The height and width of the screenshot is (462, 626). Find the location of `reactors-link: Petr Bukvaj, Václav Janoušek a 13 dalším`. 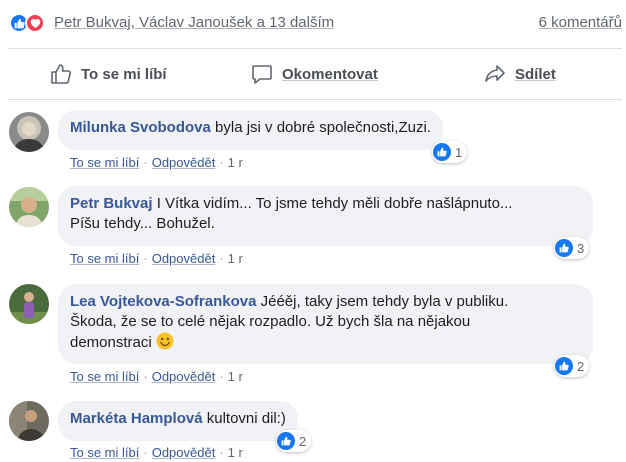

reactors-link: Petr Bukvaj, Václav Janoušek a 13 dalším is located at coordinates (194, 22).